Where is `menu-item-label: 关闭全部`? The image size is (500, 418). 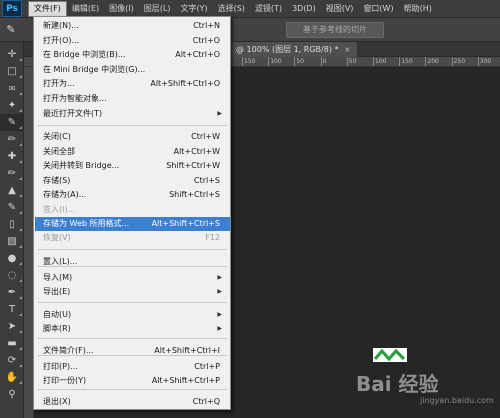
menu-item-label: 关闭全部 is located at coordinates (59, 151).